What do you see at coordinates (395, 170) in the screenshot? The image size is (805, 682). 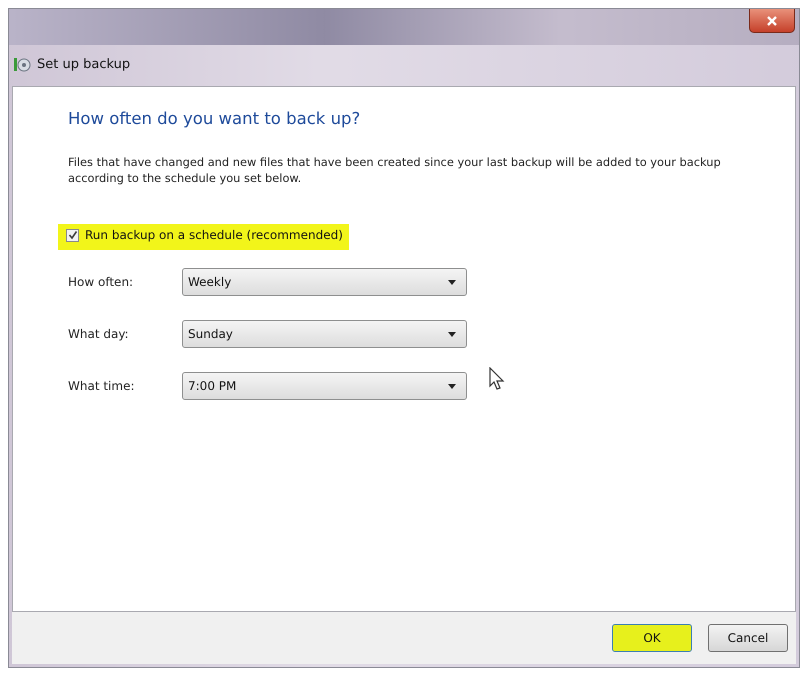 I see `description-text: Files that have changed and new files that have been created since your last backup will be added to your backup according to the schedule you set below.` at bounding box center [395, 170].